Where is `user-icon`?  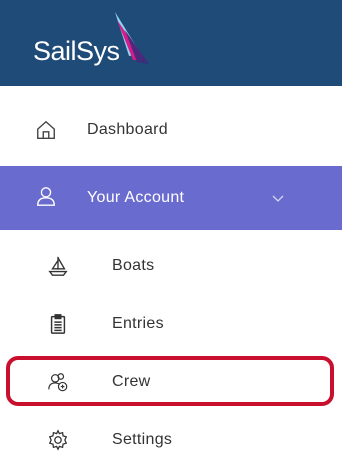
user-icon is located at coordinates (46, 196).